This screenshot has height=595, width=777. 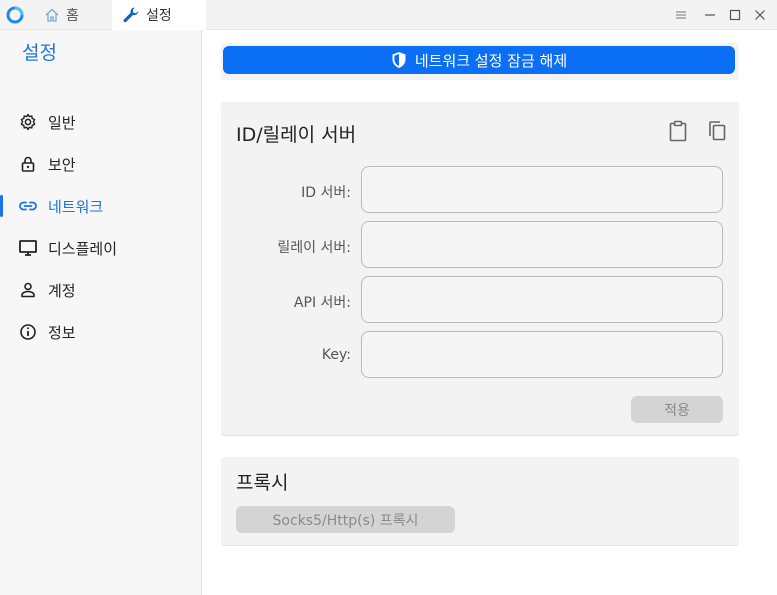 I want to click on maximize-icon, so click(x=735, y=15).